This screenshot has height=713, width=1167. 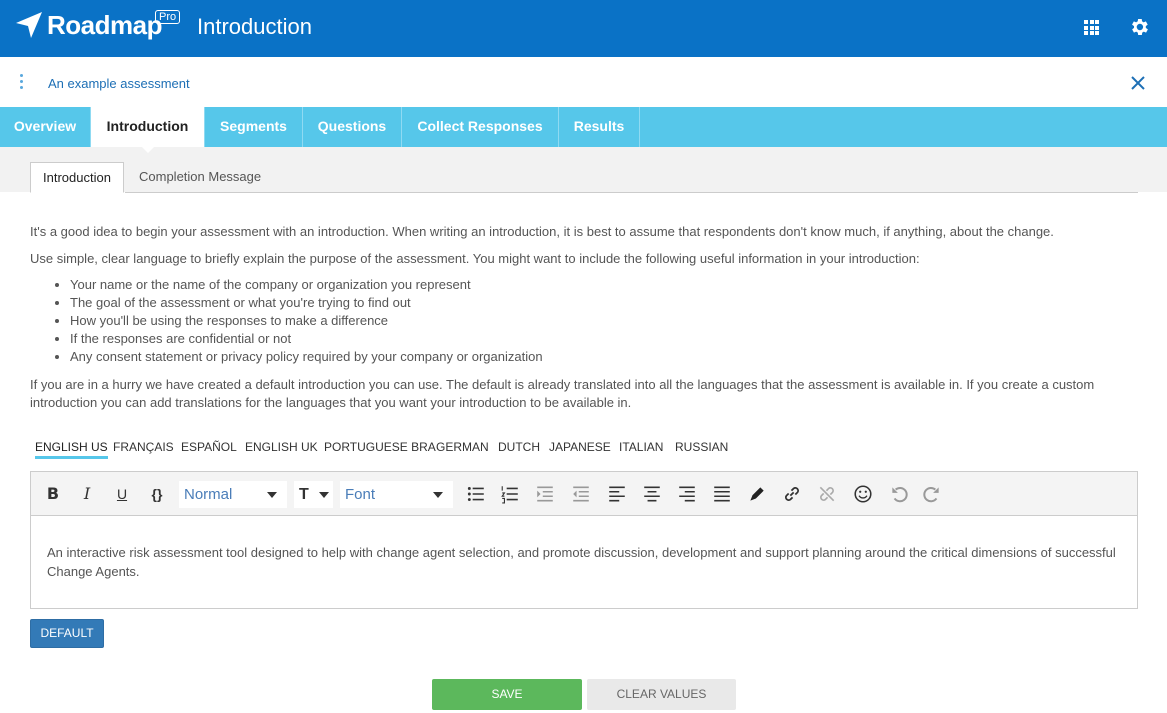 What do you see at coordinates (701, 447) in the screenshot?
I see `lang-tab-russian: RUSSIAN` at bounding box center [701, 447].